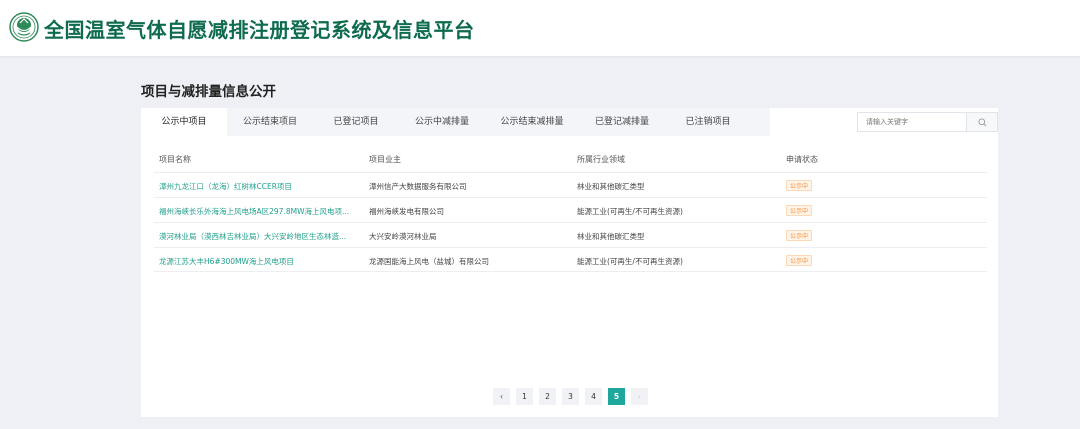 The width and height of the screenshot is (1080, 429). Describe the element at coordinates (708, 122) in the screenshot. I see `tab-cancelled-projects: 已注销项目` at that location.